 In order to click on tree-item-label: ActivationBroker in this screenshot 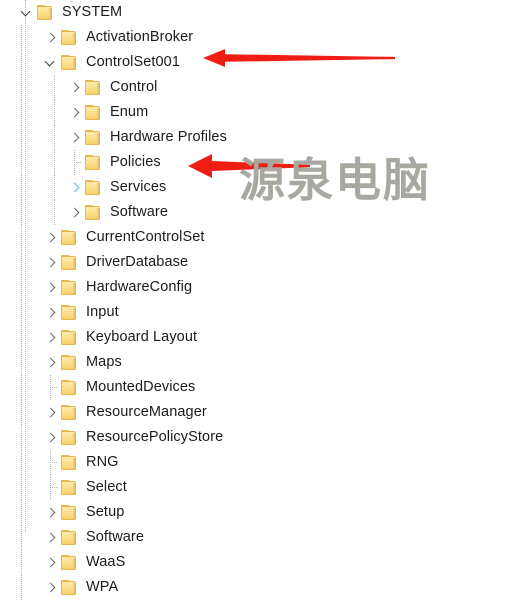, I will do `click(140, 37)`.